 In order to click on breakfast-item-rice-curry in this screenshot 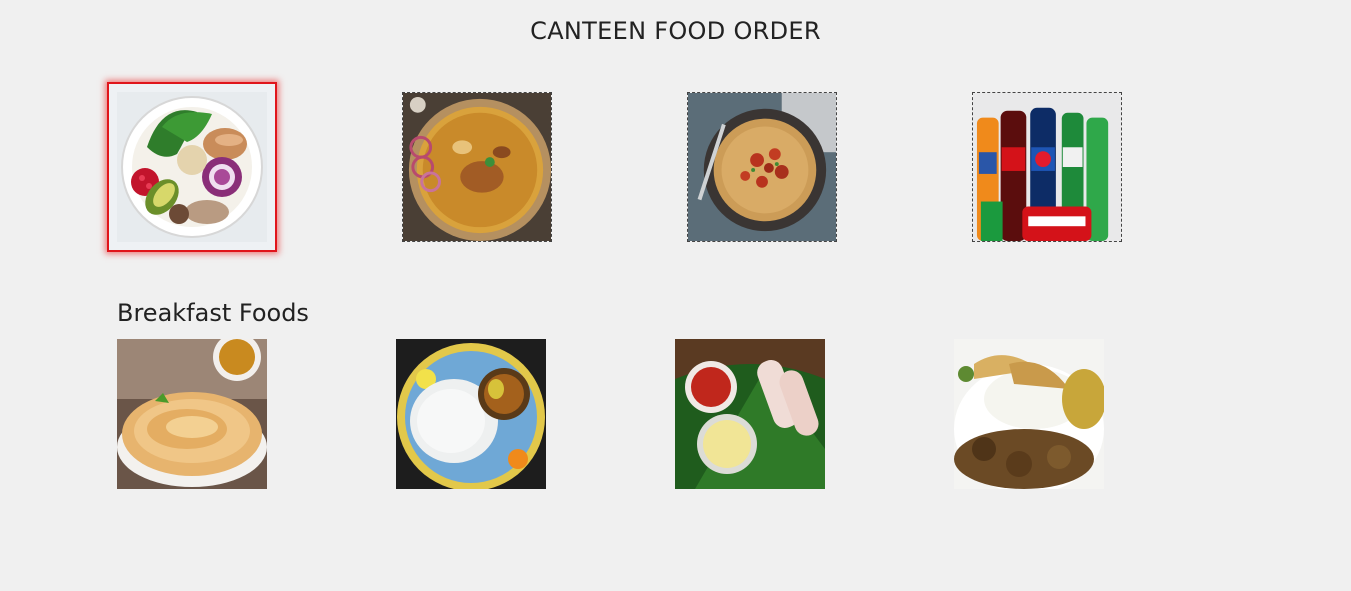, I will do `click(1029, 414)`.